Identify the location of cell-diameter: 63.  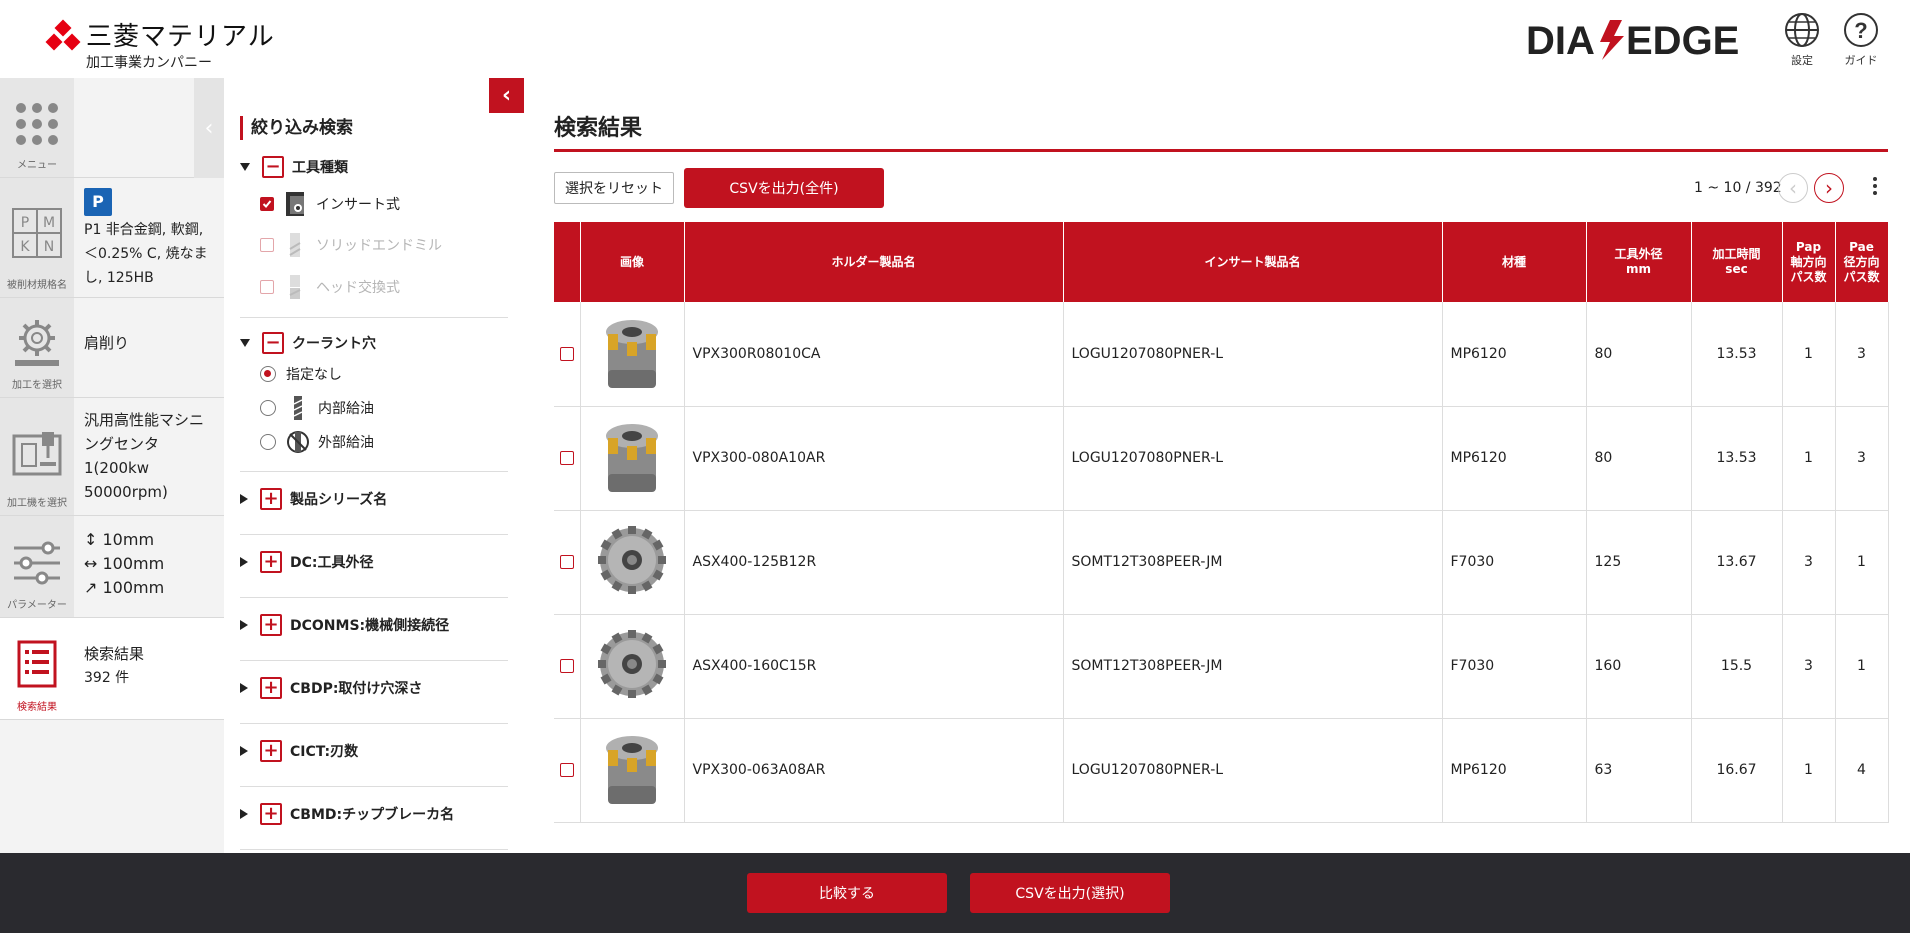
(1639, 770).